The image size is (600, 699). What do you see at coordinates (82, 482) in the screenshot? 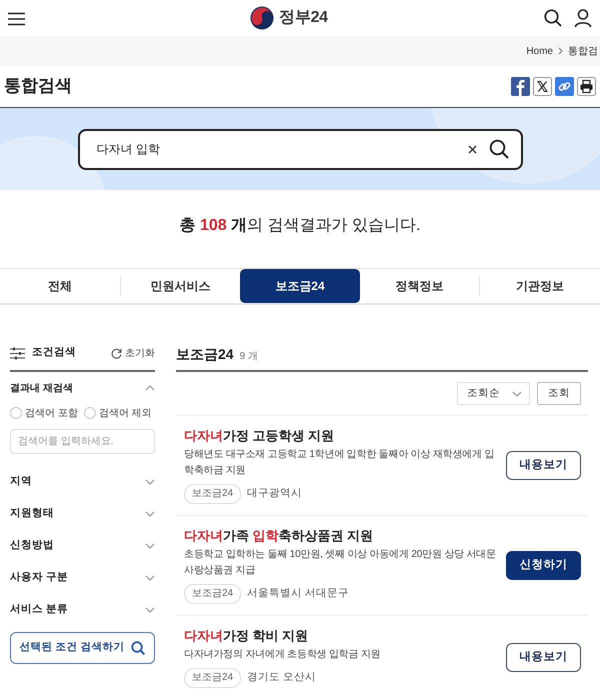
I see `filter-toggle: 지역` at bounding box center [82, 482].